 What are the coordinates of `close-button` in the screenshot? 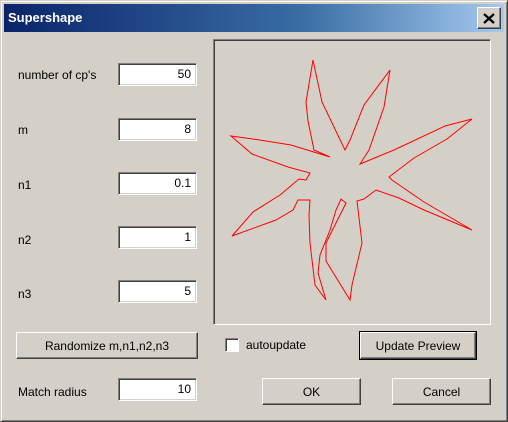 It's located at (489, 18).